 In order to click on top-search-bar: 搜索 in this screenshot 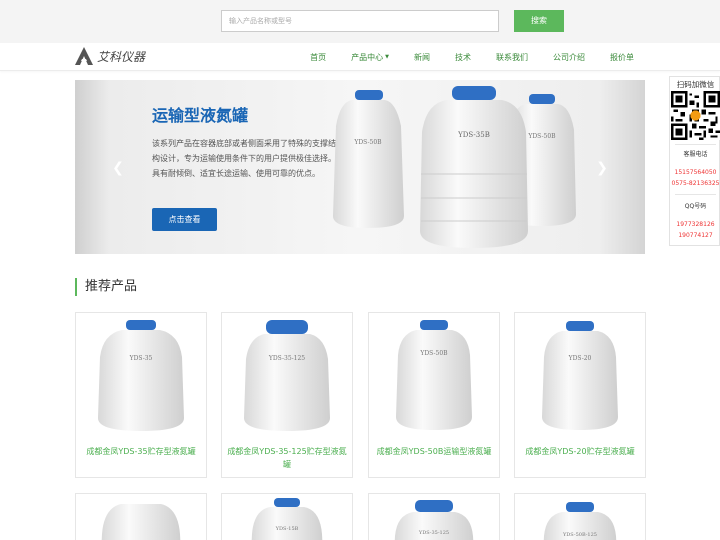, I will do `click(360, 21)`.